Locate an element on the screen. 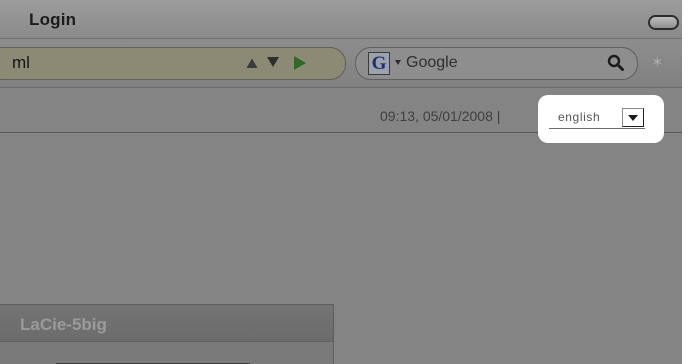  language-selected-value: english is located at coordinates (579, 117).